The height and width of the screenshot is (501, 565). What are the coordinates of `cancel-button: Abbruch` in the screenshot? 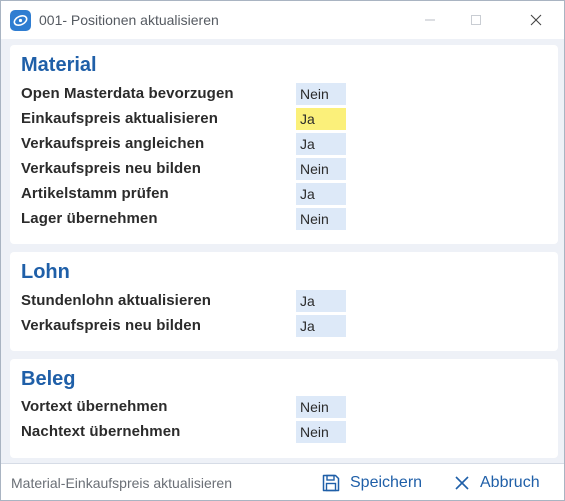 It's located at (496, 483).